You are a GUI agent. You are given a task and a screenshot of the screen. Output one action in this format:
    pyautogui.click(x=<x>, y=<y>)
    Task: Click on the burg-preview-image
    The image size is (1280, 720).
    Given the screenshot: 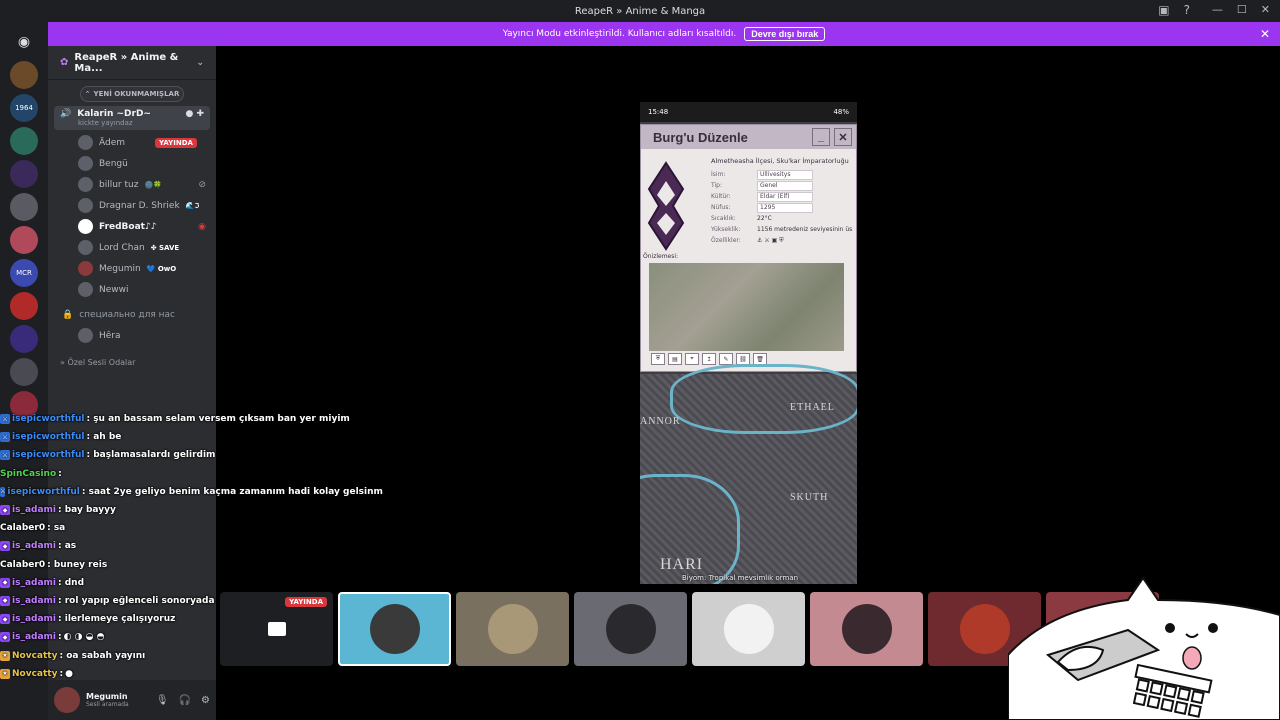 What is the action you would take?
    pyautogui.click(x=746, y=307)
    